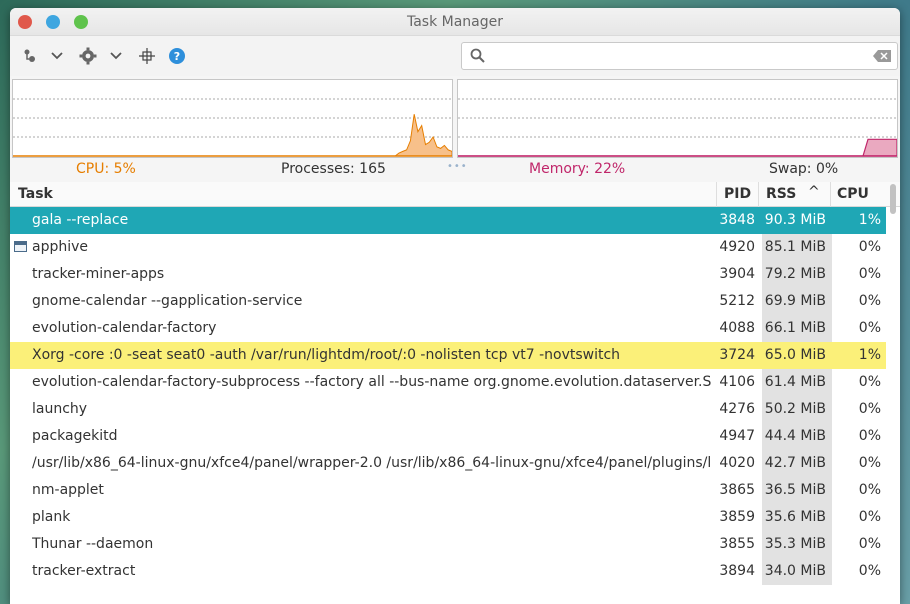 The image size is (910, 604). I want to click on pid-cell: 3894, so click(737, 571).